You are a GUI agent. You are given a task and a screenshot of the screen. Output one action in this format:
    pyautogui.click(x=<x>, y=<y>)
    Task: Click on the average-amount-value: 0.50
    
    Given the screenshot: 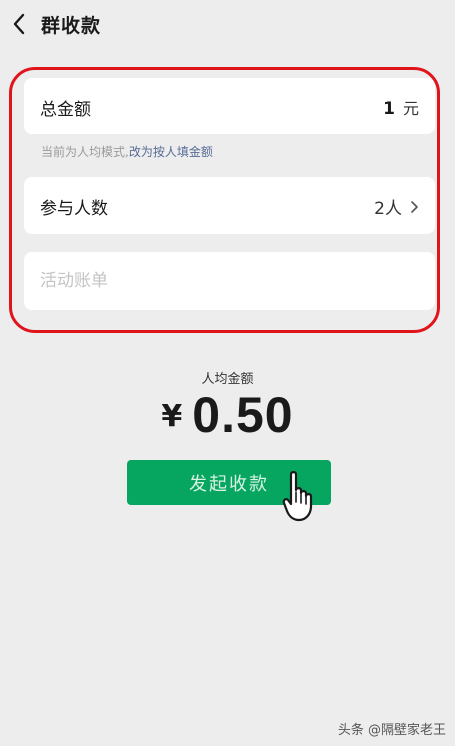 What is the action you would take?
    pyautogui.click(x=243, y=415)
    